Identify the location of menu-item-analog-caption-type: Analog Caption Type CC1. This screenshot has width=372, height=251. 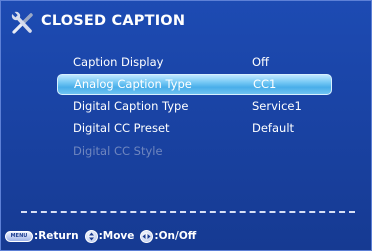
(194, 84).